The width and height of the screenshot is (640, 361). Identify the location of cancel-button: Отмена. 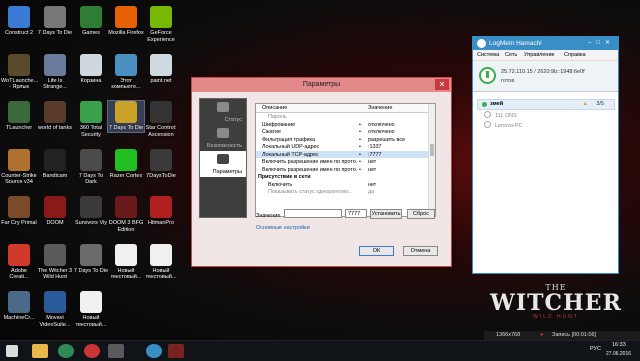
(420, 251).